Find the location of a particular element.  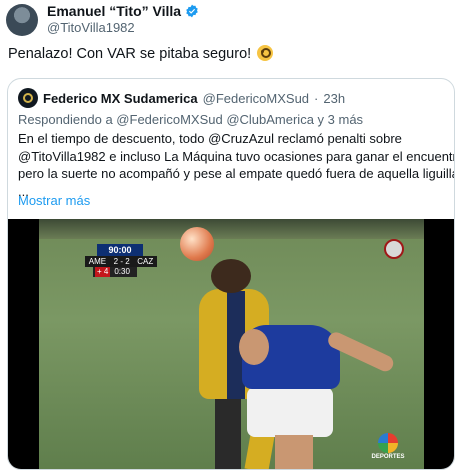

broadcaster-logo: DEPORTES is located at coordinates (388, 448).